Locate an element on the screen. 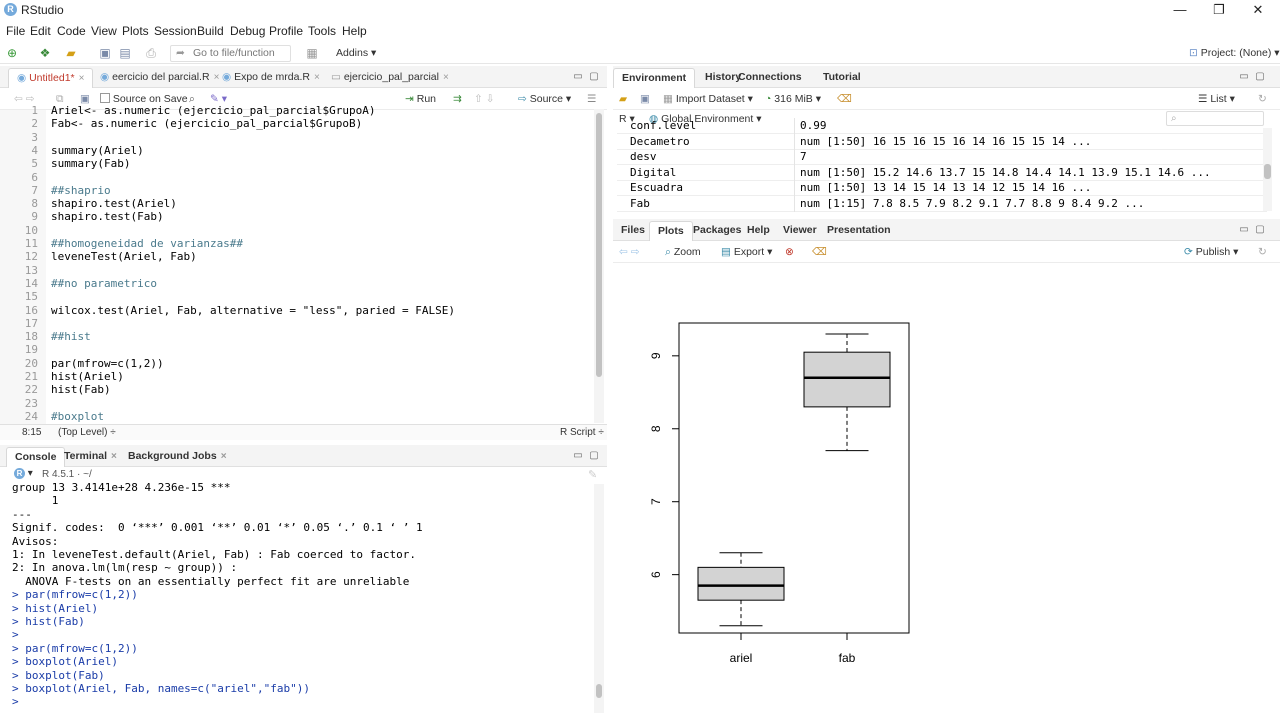 The width and height of the screenshot is (1280, 720). maximize-button: ❐ is located at coordinates (1219, 10).